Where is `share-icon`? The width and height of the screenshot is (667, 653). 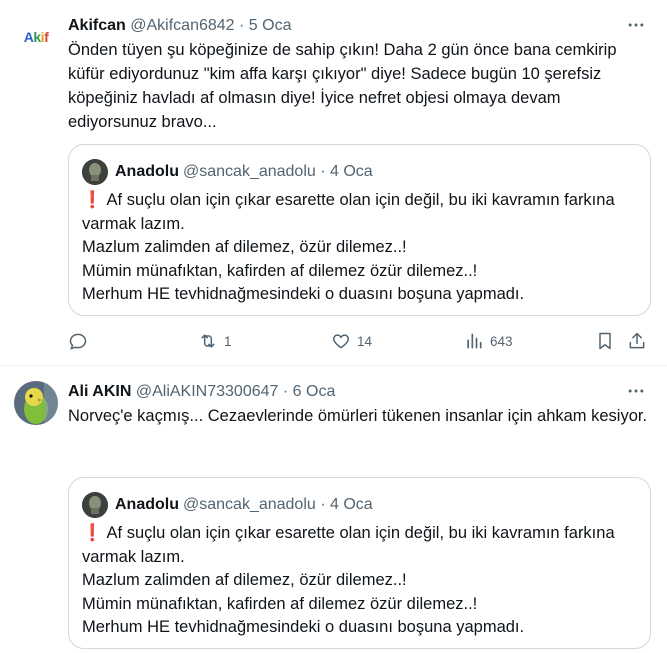
share-icon is located at coordinates (637, 340).